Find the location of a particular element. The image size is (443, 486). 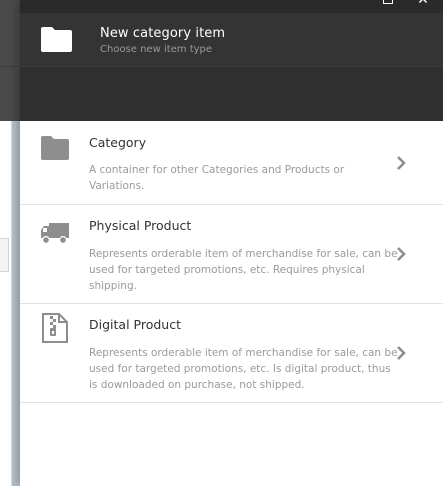

background-app is located at coordinates (10, 243).